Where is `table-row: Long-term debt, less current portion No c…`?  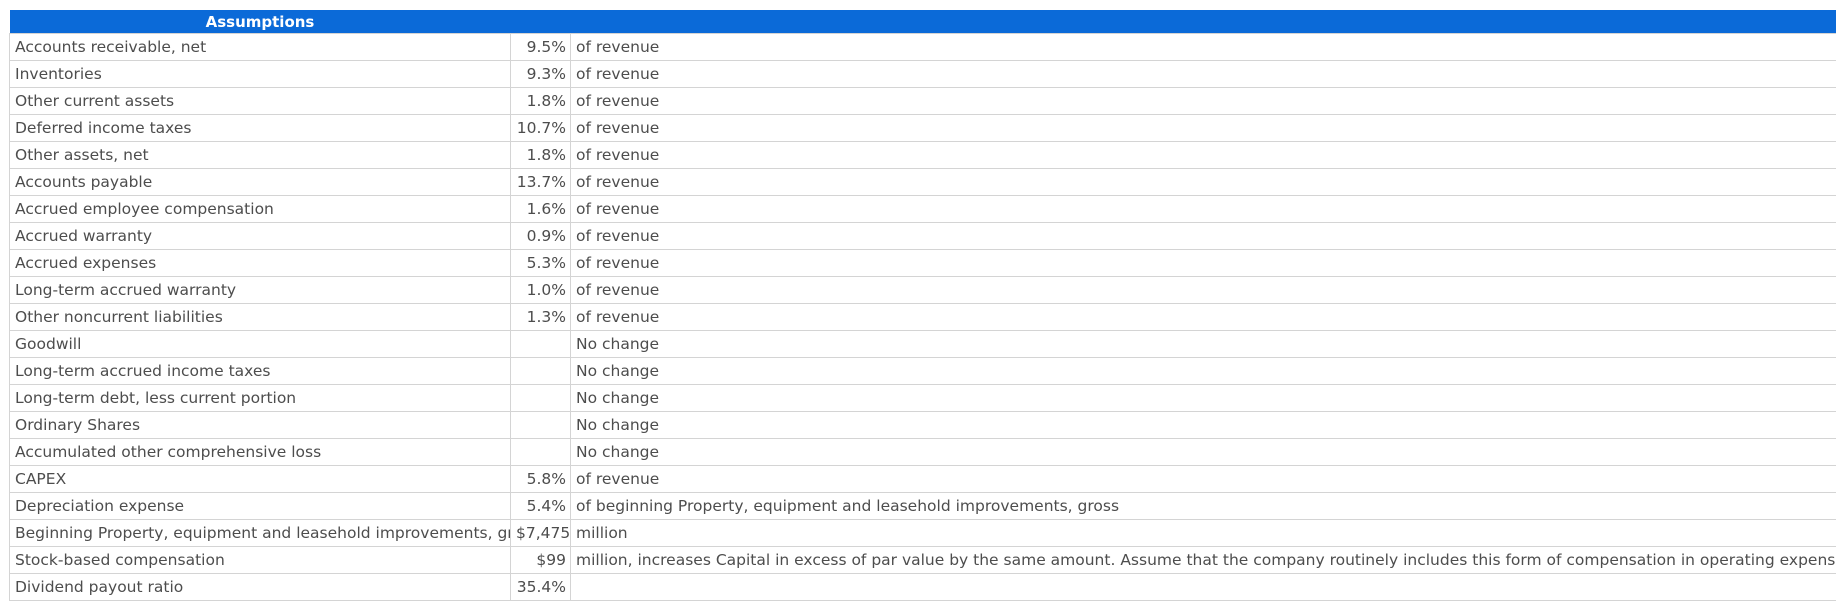 table-row: Long-term debt, less current portion No c… is located at coordinates (922, 398).